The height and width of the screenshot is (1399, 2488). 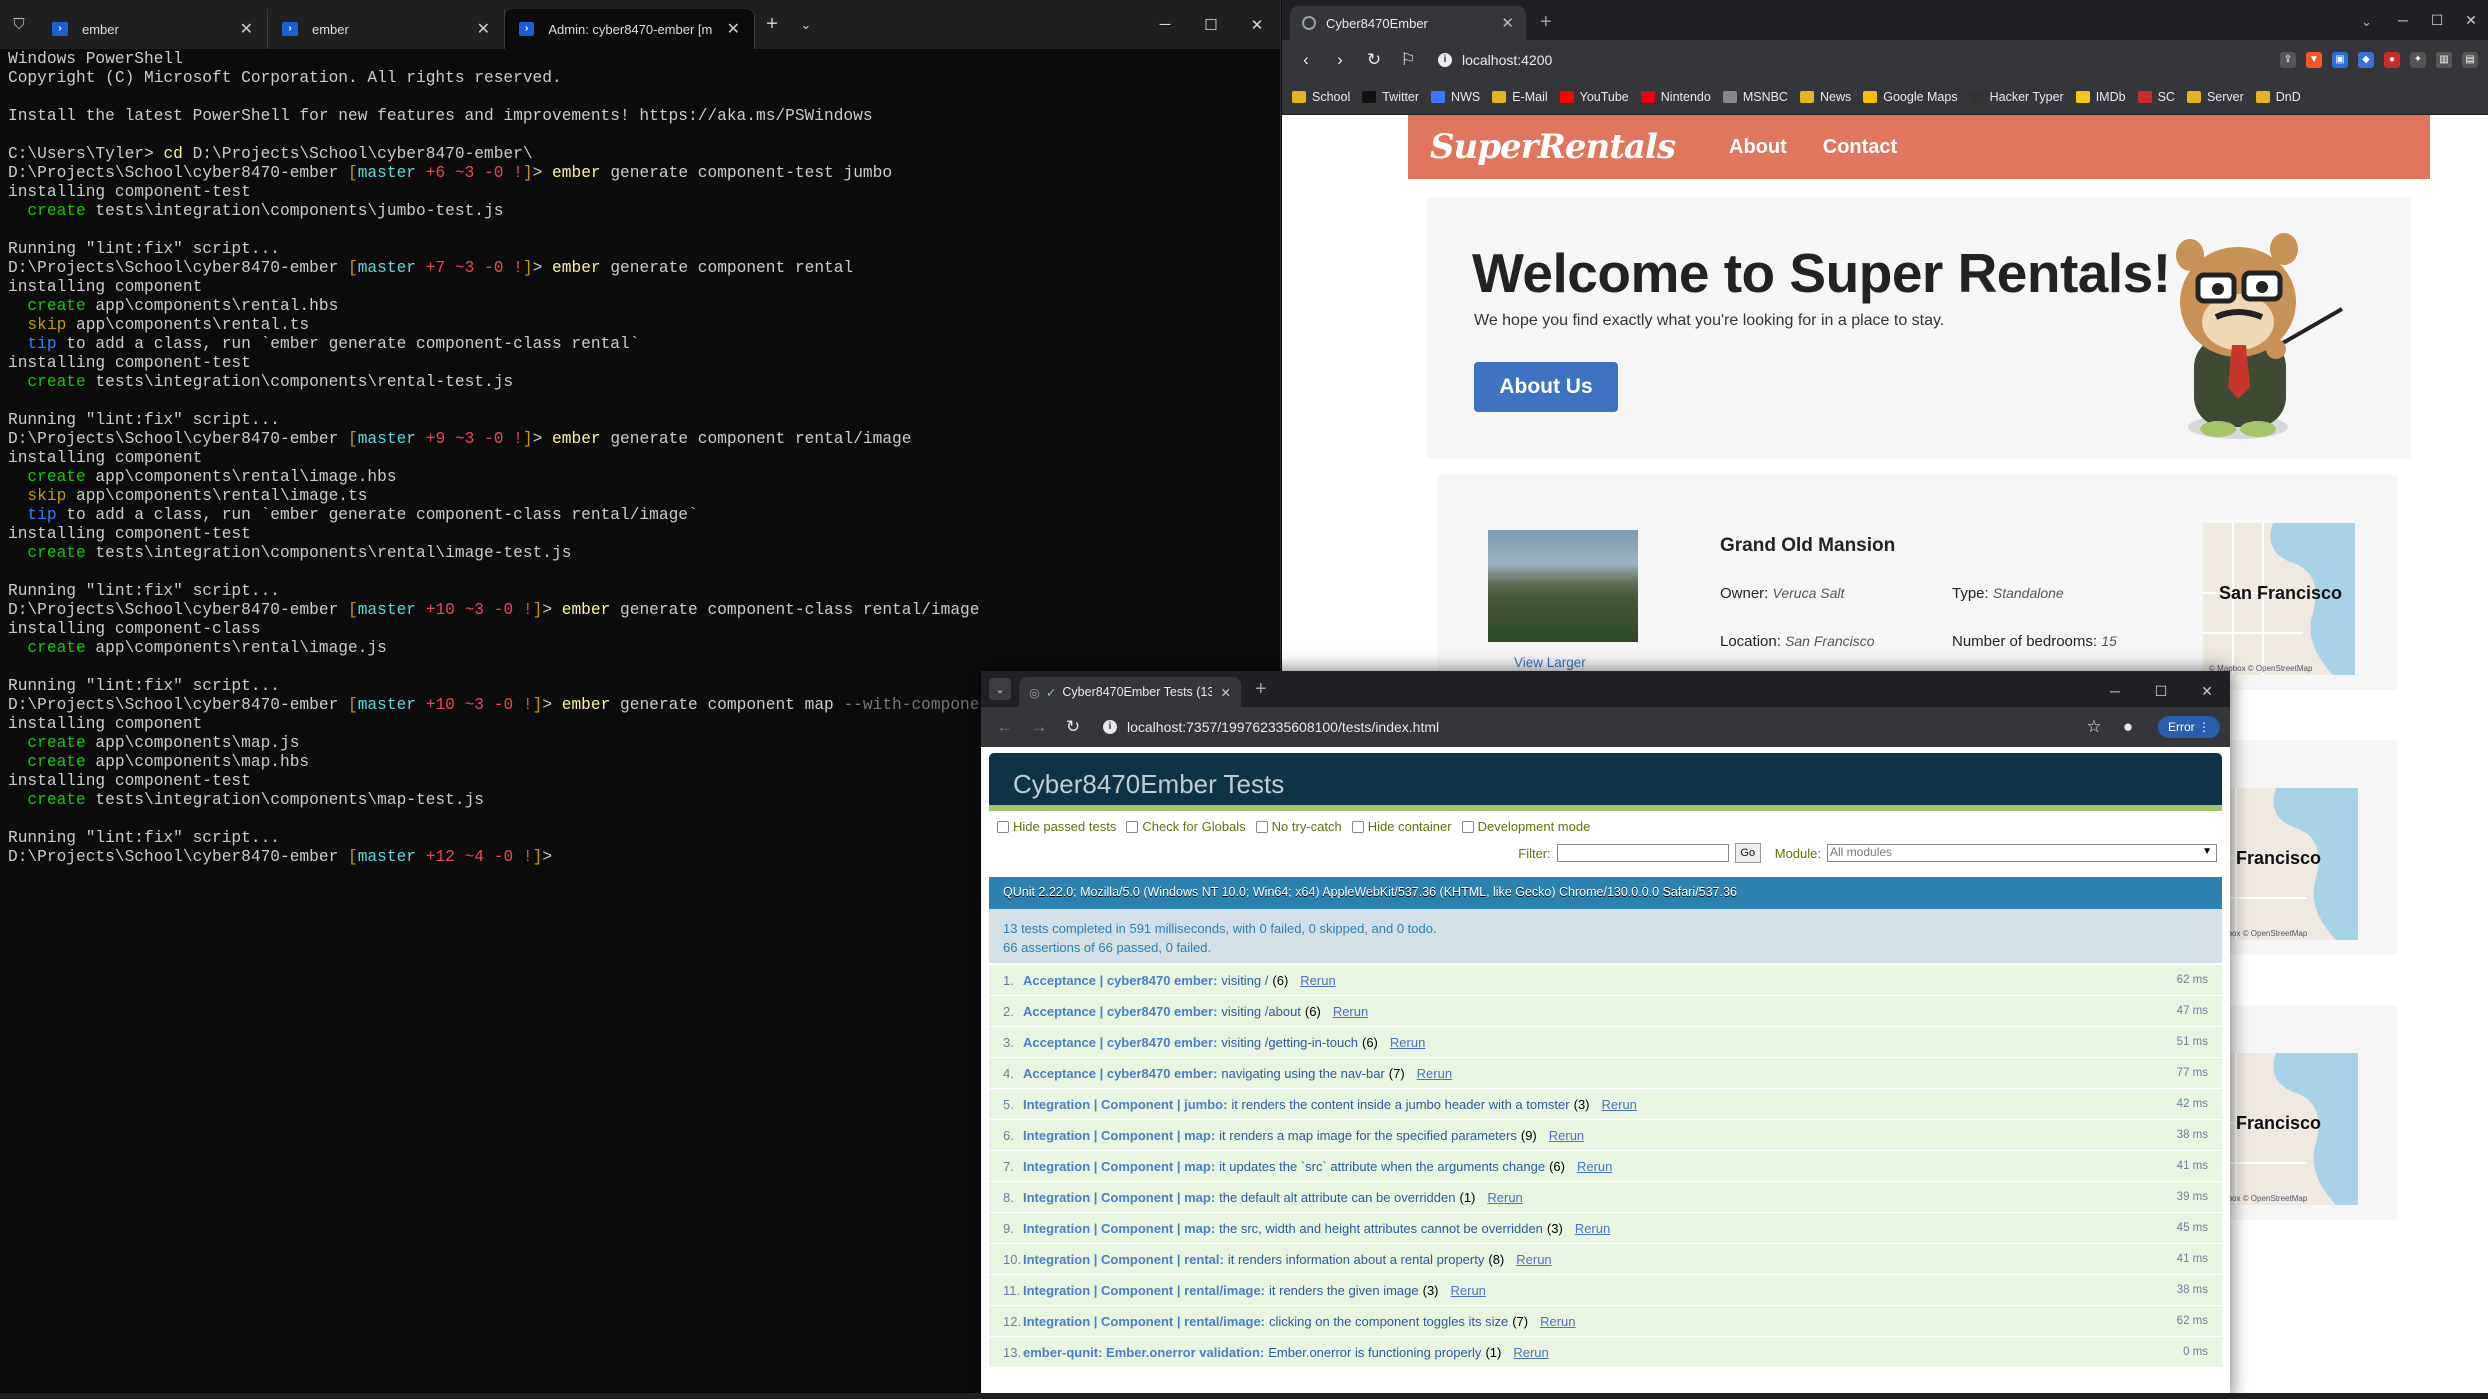 What do you see at coordinates (386, 29) in the screenshot?
I see `terminal-tab-2: › ember ✕` at bounding box center [386, 29].